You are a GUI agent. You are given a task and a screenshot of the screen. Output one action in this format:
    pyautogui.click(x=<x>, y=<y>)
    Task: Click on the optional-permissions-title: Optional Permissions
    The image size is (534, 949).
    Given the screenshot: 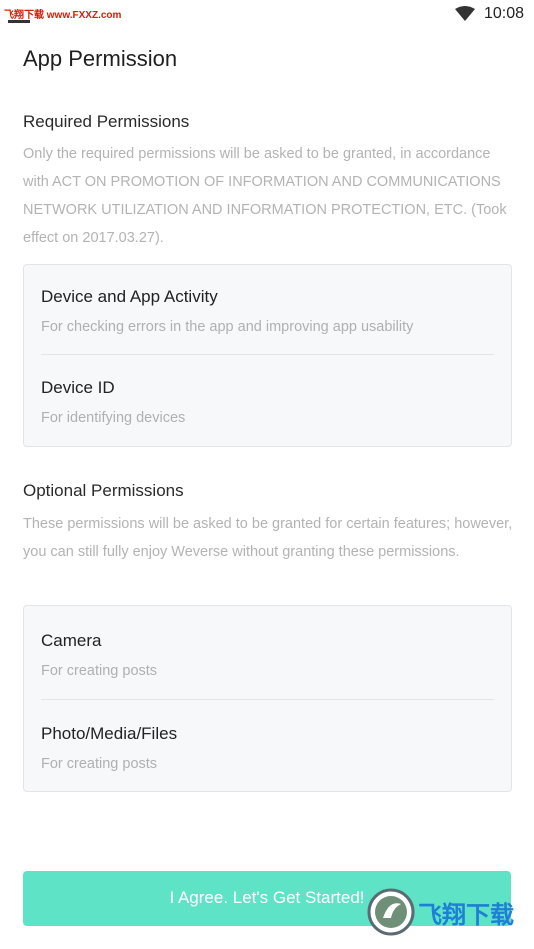 What is the action you would take?
    pyautogui.click(x=103, y=490)
    